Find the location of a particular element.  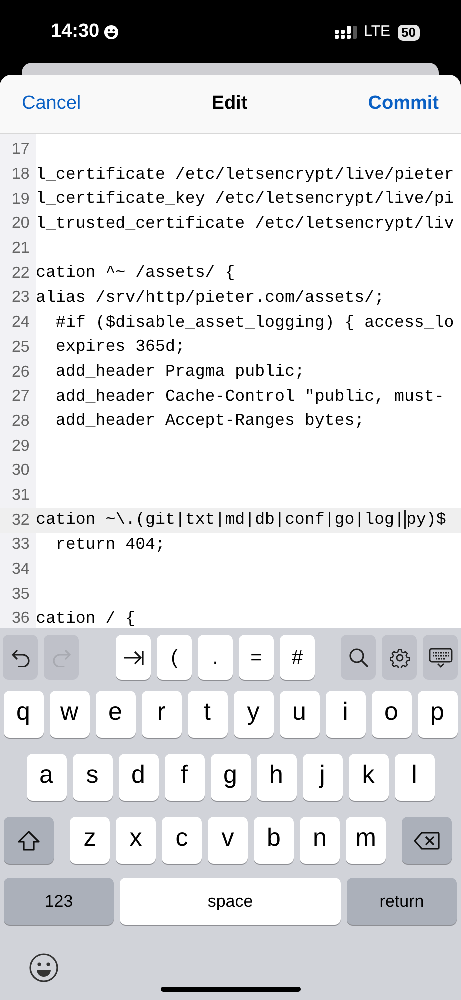

letter-key: n is located at coordinates (320, 840).